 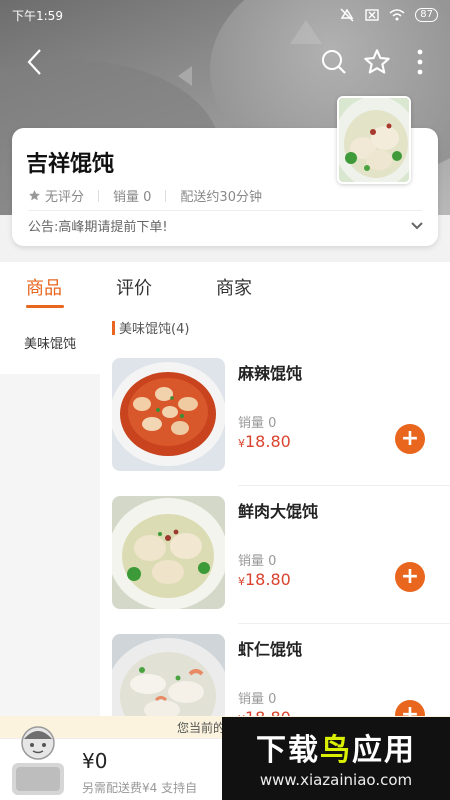 I want to click on more-button, so click(x=420, y=62).